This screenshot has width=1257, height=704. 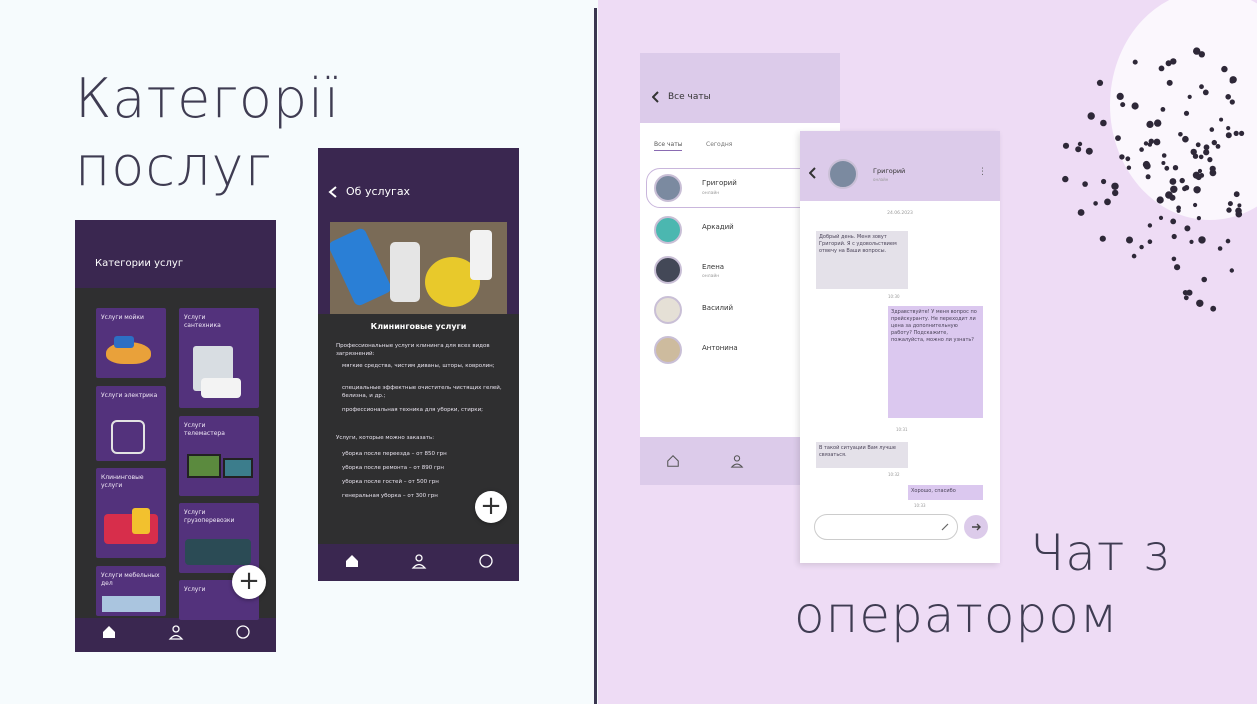 I want to click on send-button, so click(x=976, y=527).